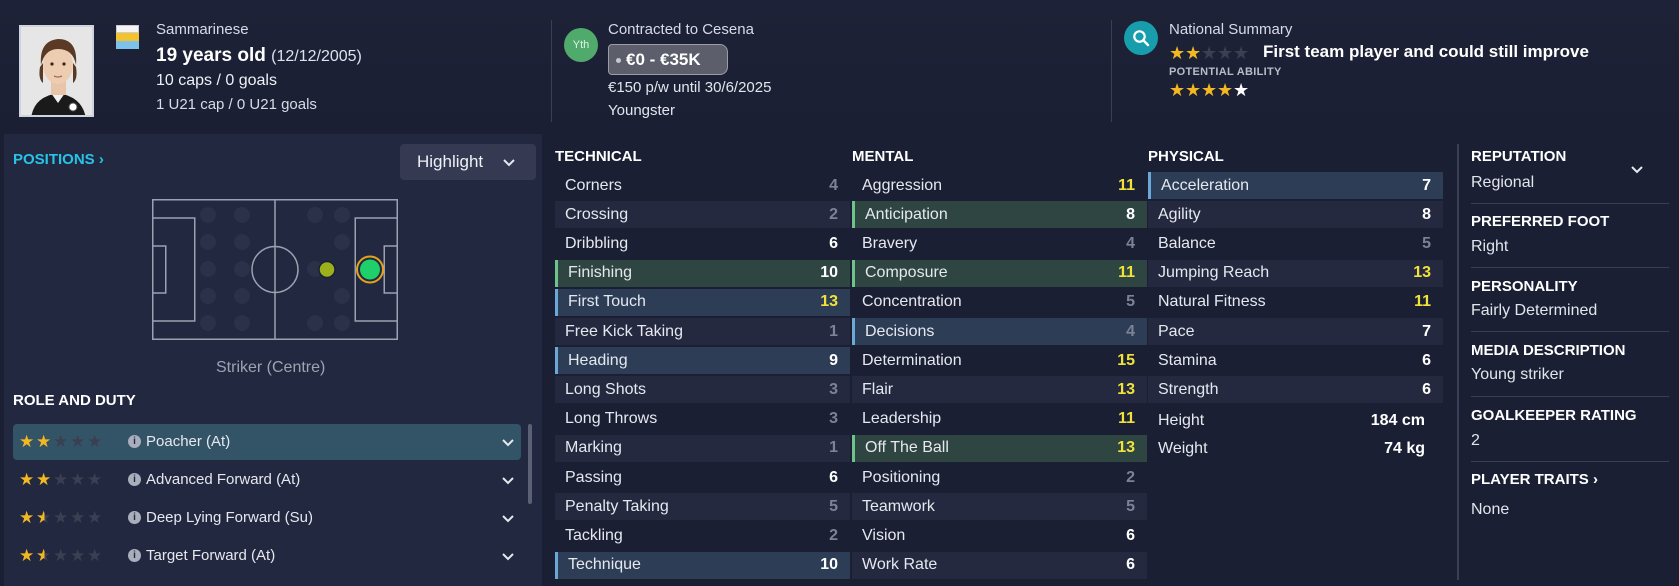 The width and height of the screenshot is (1679, 586). Describe the element at coordinates (999, 185) in the screenshot. I see `attribute-row: Aggression 11` at that location.